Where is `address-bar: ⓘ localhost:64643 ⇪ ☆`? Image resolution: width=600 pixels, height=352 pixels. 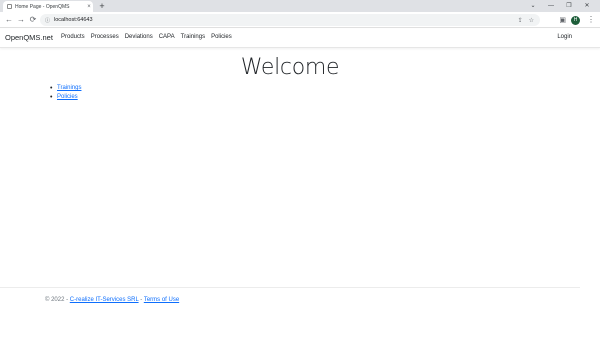
address-bar: ⓘ localhost:64643 ⇪ ☆ is located at coordinates (290, 20).